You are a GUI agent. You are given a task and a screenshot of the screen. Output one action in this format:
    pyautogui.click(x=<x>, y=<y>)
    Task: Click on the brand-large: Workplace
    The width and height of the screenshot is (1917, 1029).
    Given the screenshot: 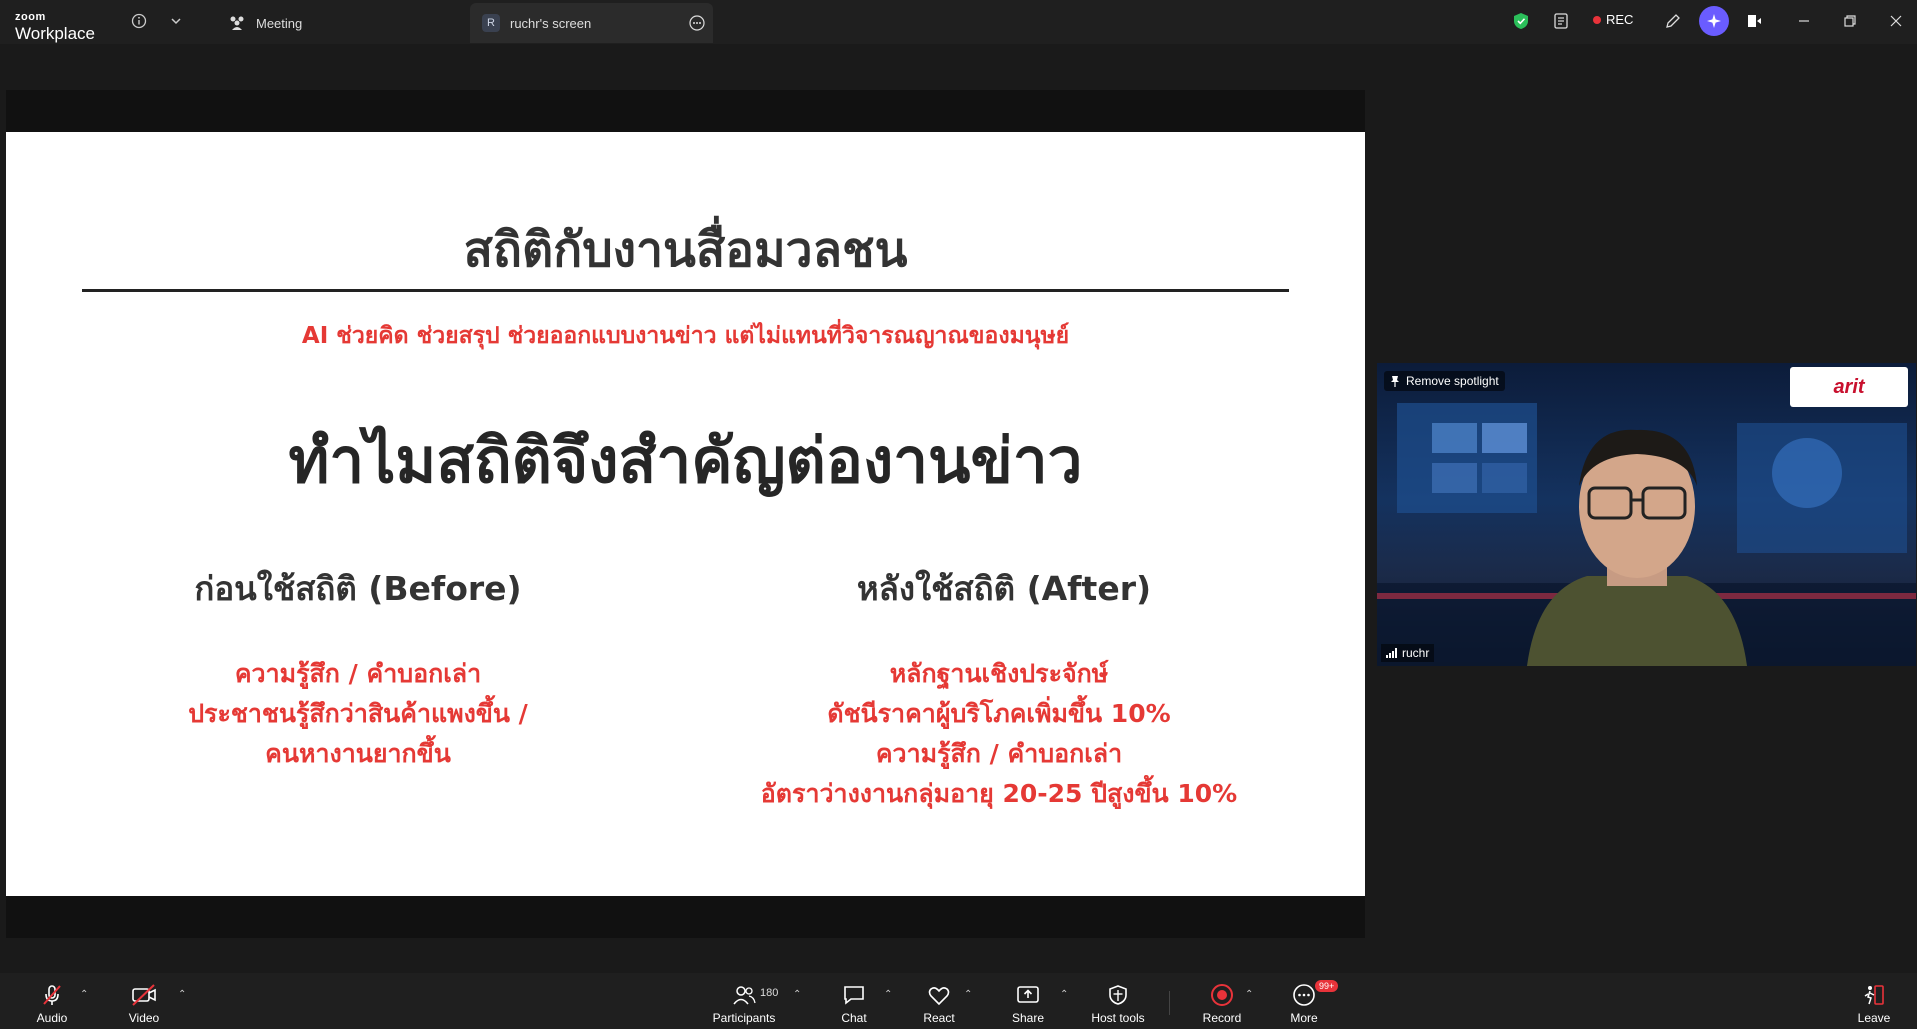 What is the action you would take?
    pyautogui.click(x=55, y=33)
    